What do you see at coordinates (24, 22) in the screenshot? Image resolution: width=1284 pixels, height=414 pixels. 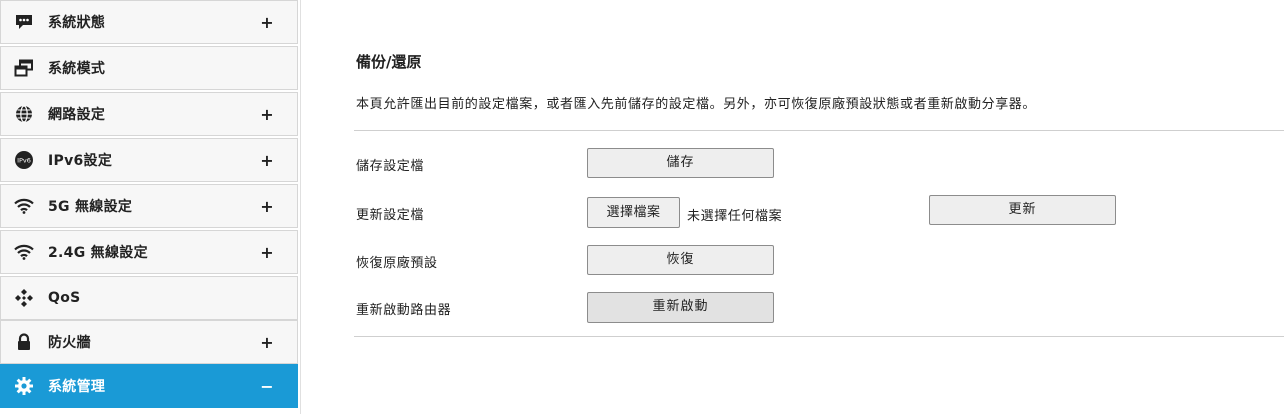 I see `chat-bubble-icon` at bounding box center [24, 22].